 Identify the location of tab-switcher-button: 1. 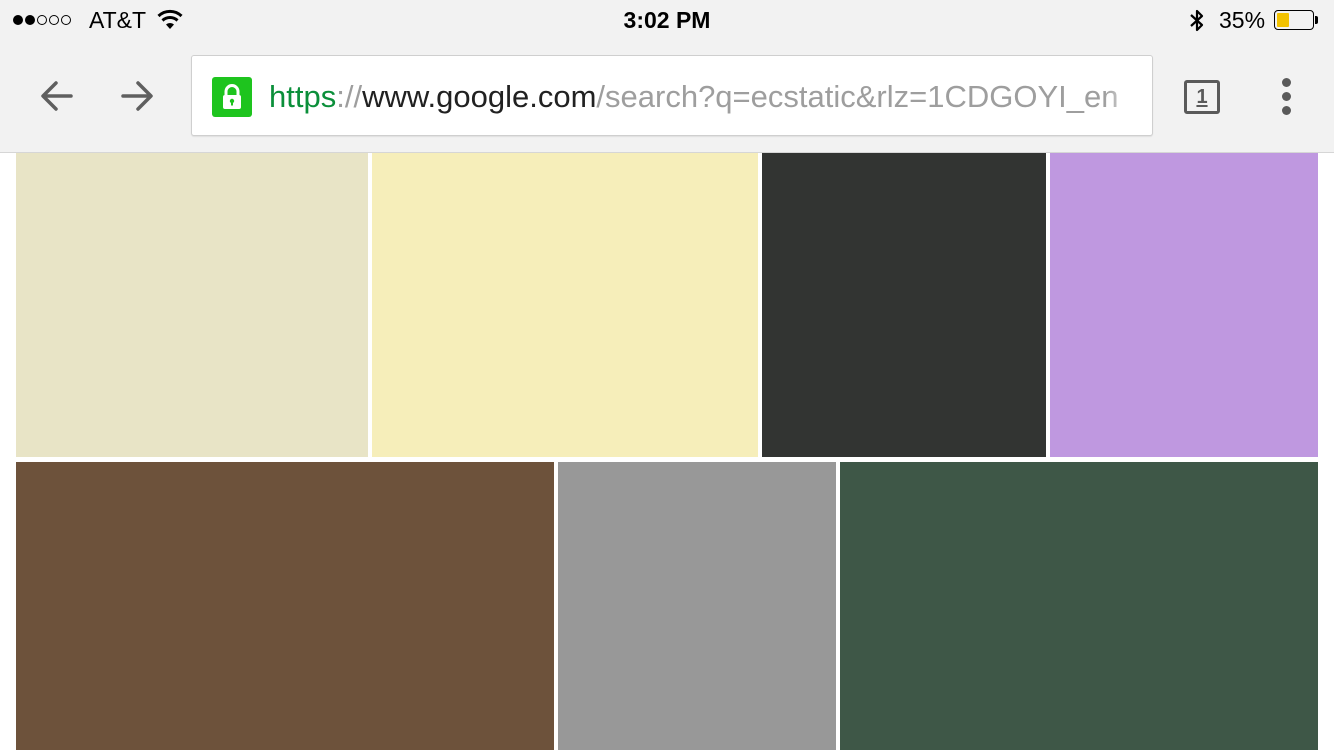
(1202, 97).